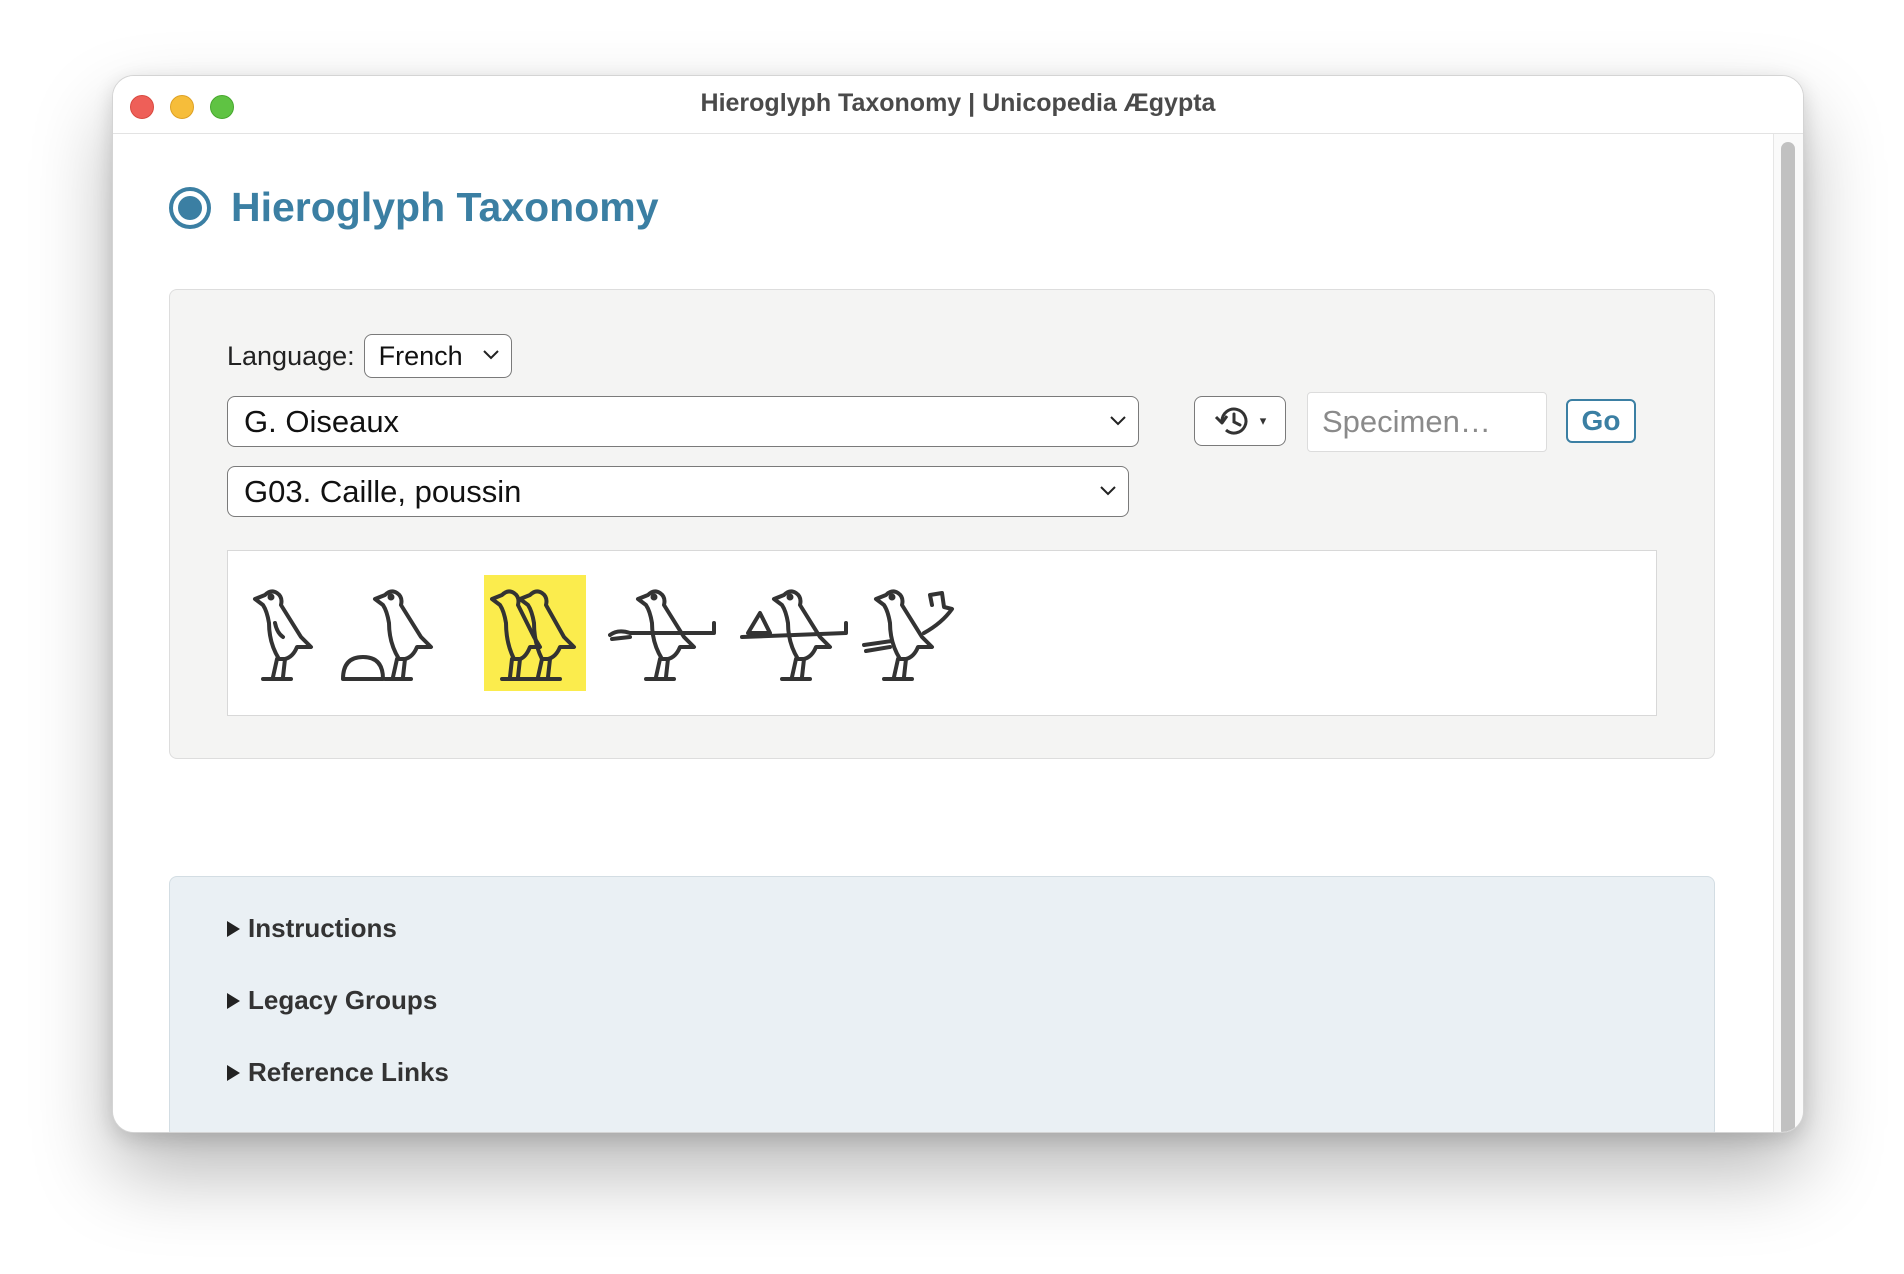 This screenshot has width=1904, height=1274. I want to click on legacy-groups-toggle: Legacy Groups, so click(332, 1000).